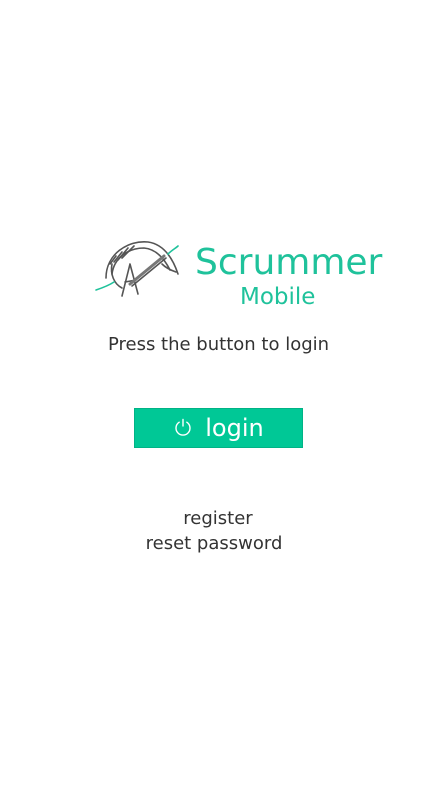 The image size is (441, 794). Describe the element at coordinates (218, 344) in the screenshot. I see `login-prompt: Press the button to login` at that location.